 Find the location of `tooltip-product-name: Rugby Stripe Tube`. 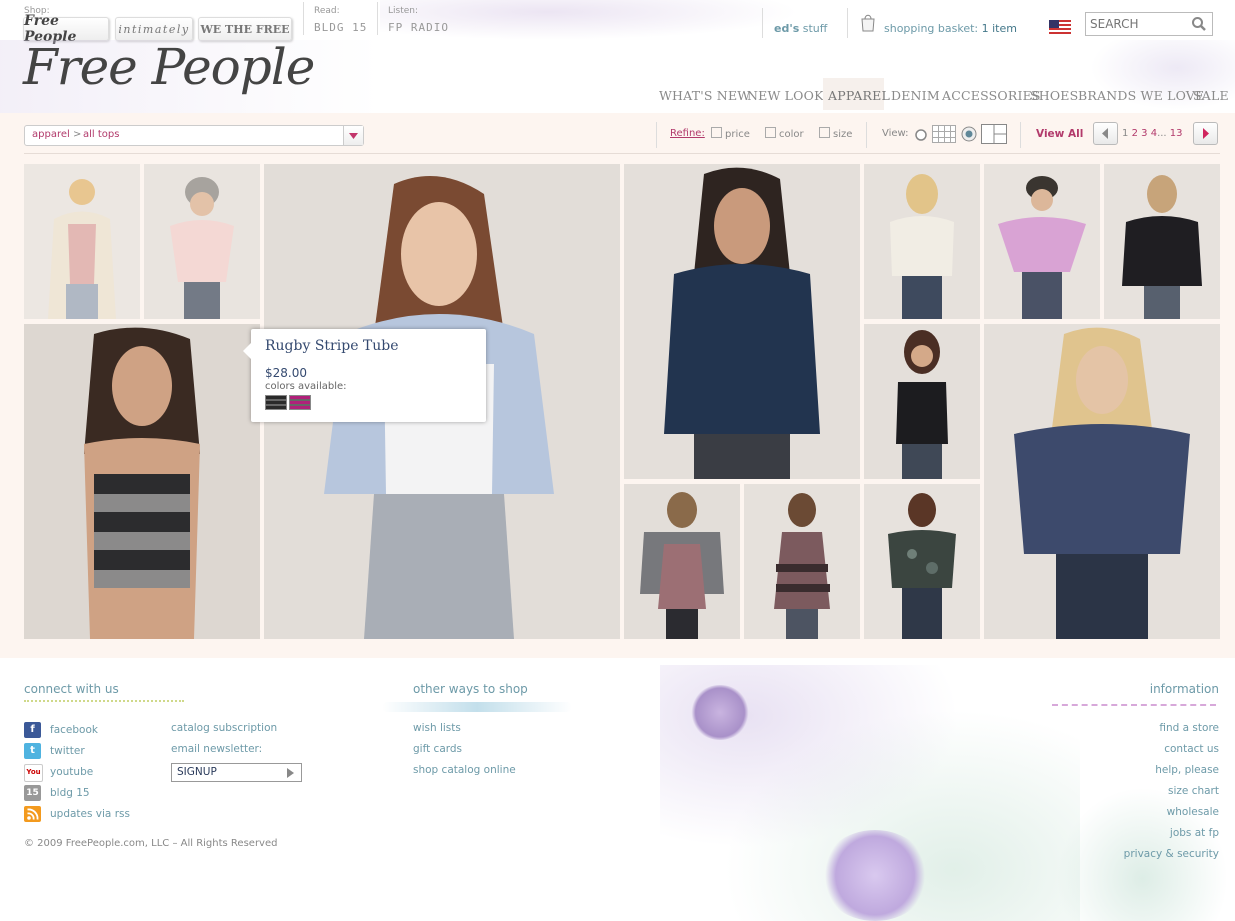

tooltip-product-name: Rugby Stripe Tube is located at coordinates (332, 346).